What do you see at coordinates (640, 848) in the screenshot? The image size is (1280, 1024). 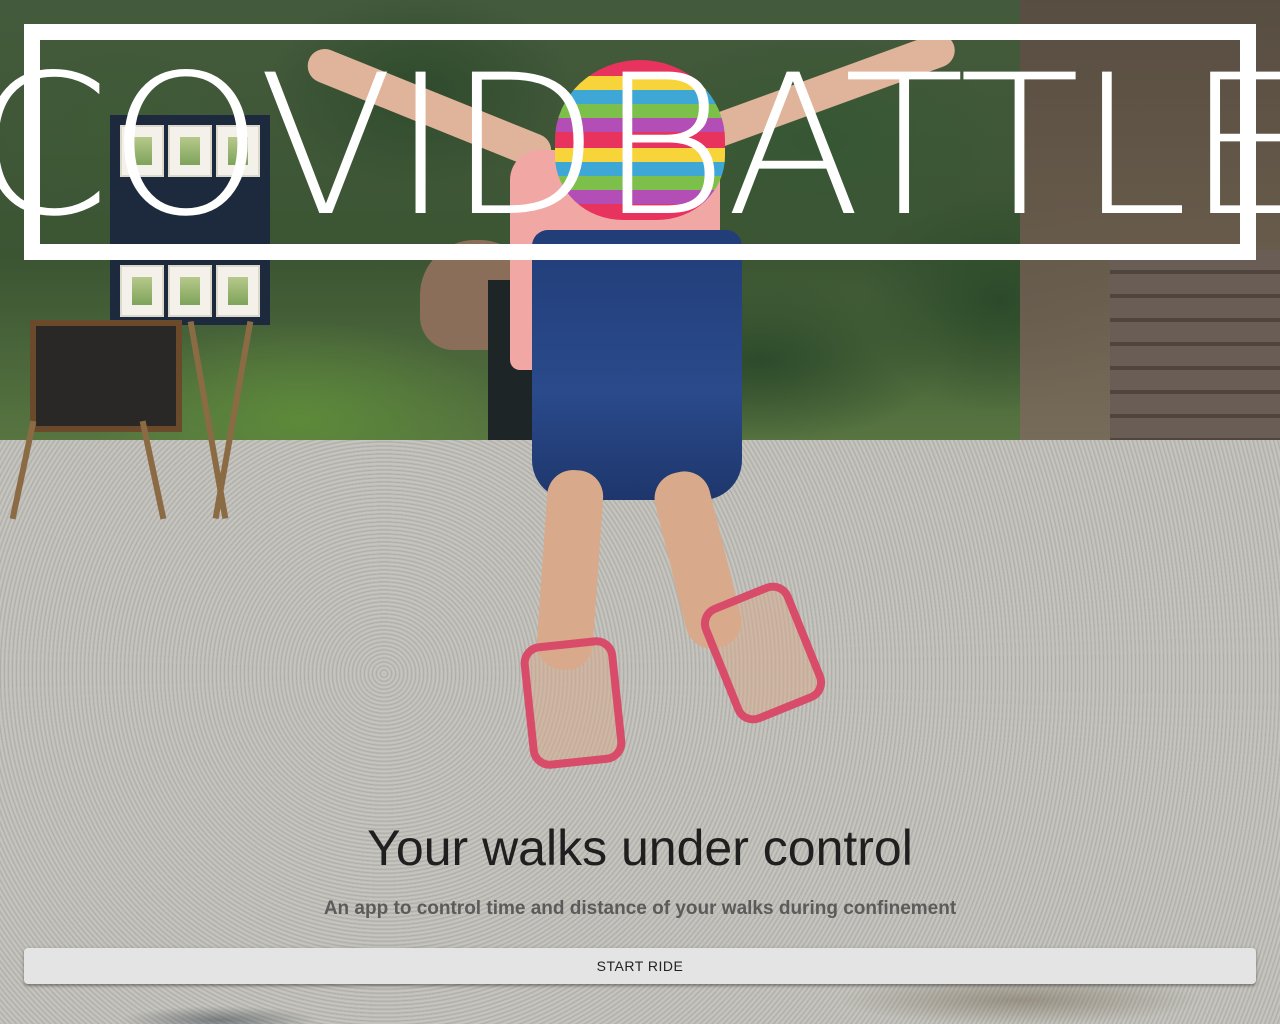 I see `hero-title: Your walks under control` at bounding box center [640, 848].